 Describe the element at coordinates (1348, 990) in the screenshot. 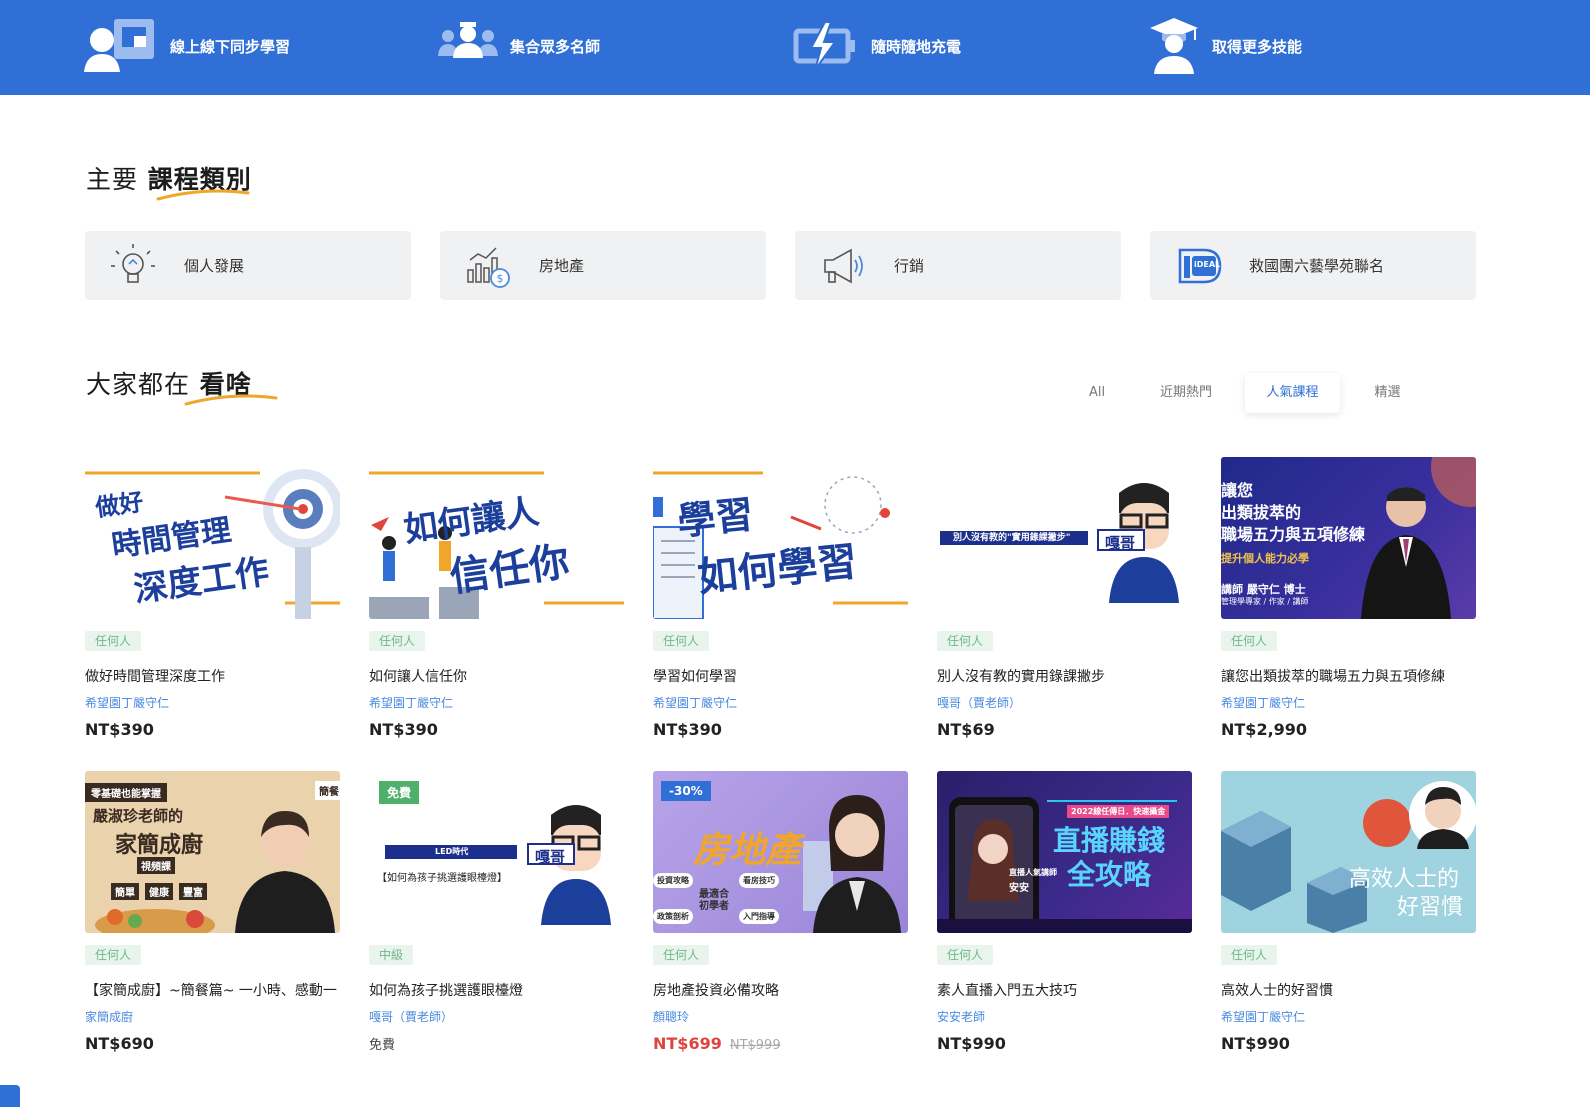

I see `course-title: 高效人士的好習慣` at that location.